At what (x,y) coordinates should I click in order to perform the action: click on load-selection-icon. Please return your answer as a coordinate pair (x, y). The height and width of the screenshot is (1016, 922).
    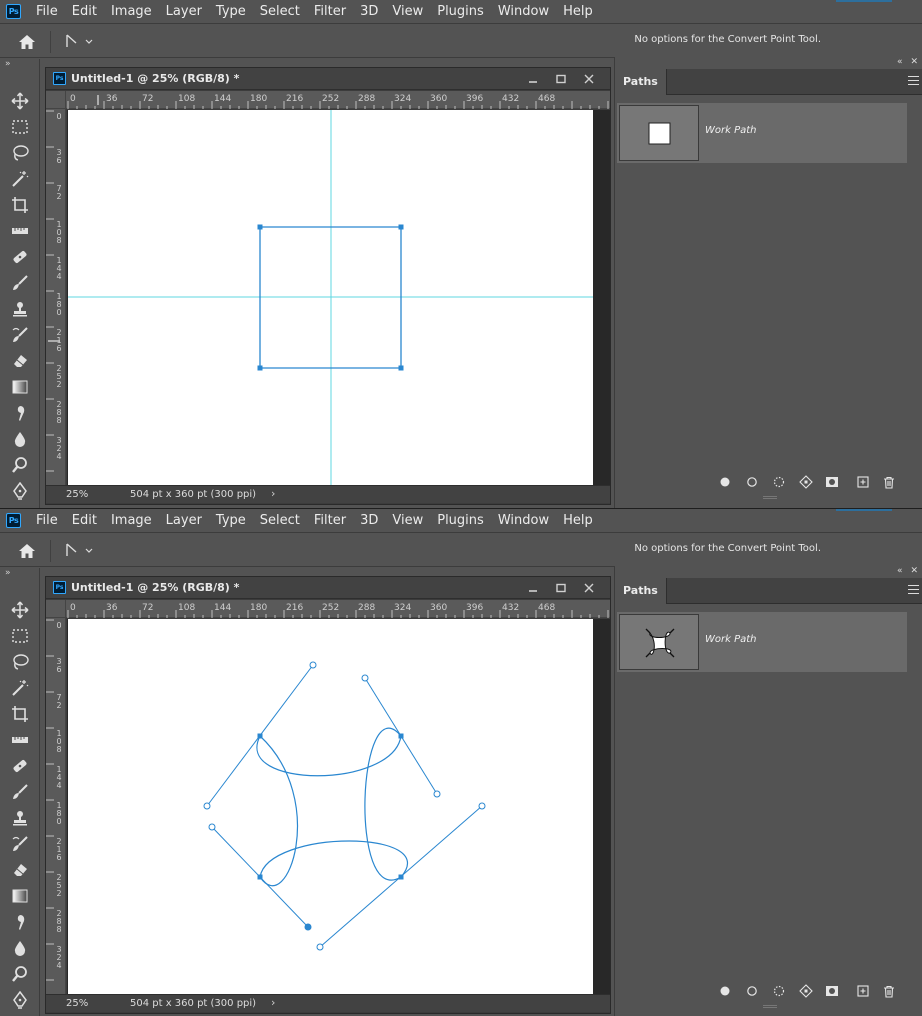
    Looking at the image, I should click on (779, 482).